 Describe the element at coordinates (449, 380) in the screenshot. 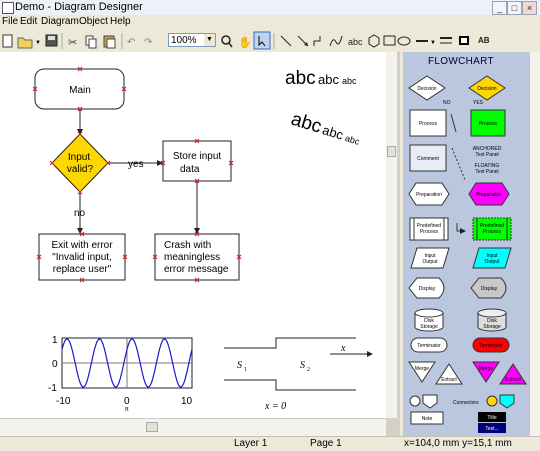

I see `palette-extract-label: Extract` at that location.